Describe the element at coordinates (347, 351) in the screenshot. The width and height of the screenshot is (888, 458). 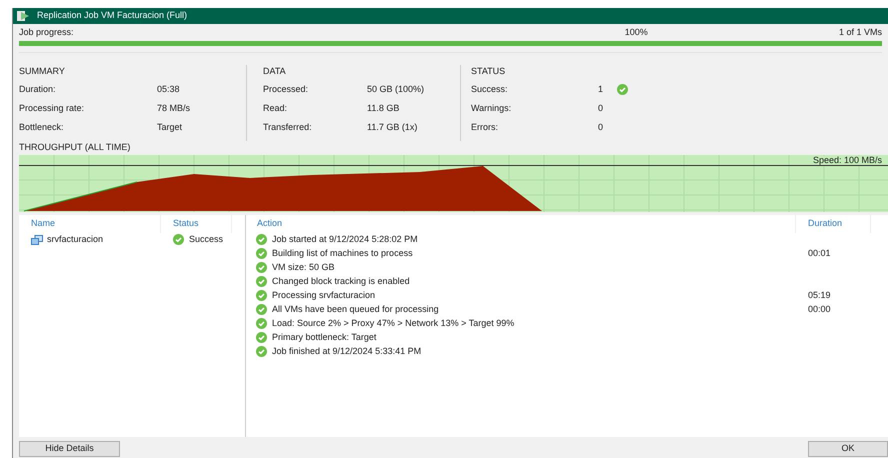
I see `log-action: Job finished at 9/12/2024 5:33:41 PM` at that location.